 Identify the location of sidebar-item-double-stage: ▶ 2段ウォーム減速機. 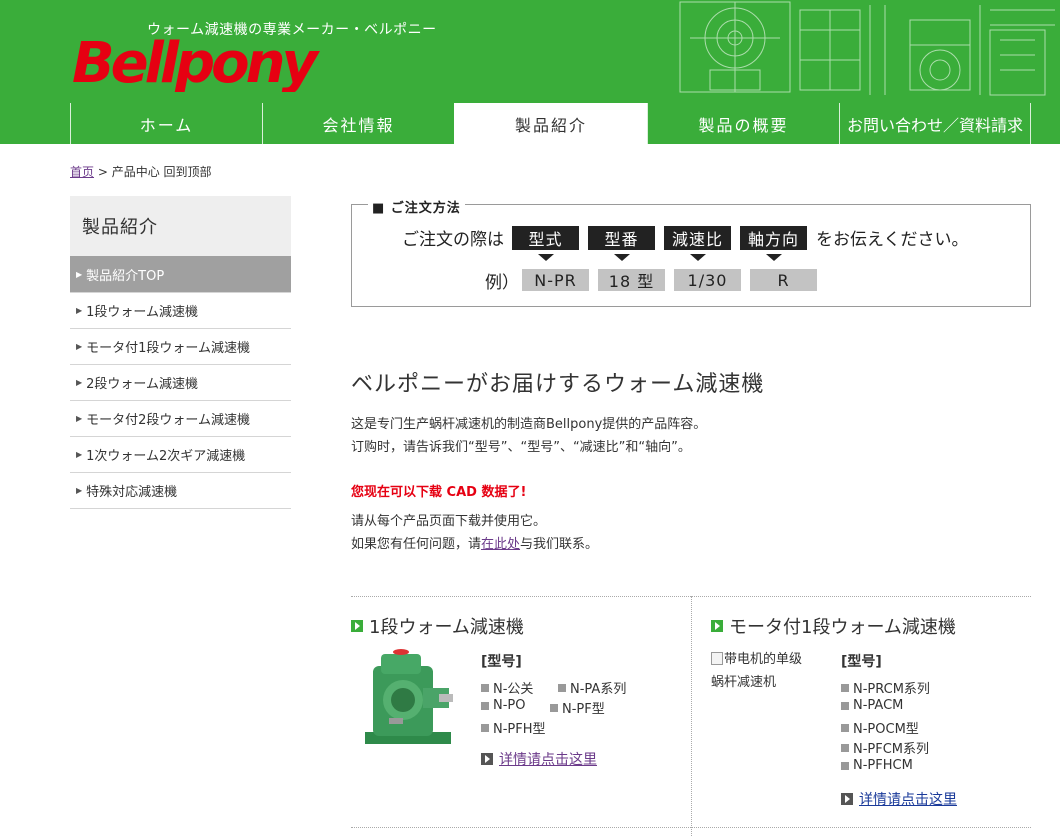
(180, 383).